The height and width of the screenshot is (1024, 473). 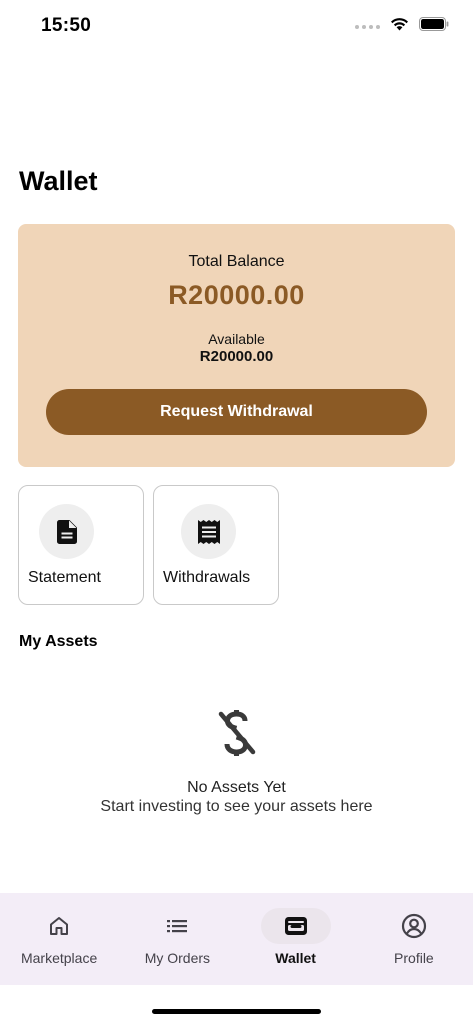 I want to click on home-icon, so click(x=59, y=926).